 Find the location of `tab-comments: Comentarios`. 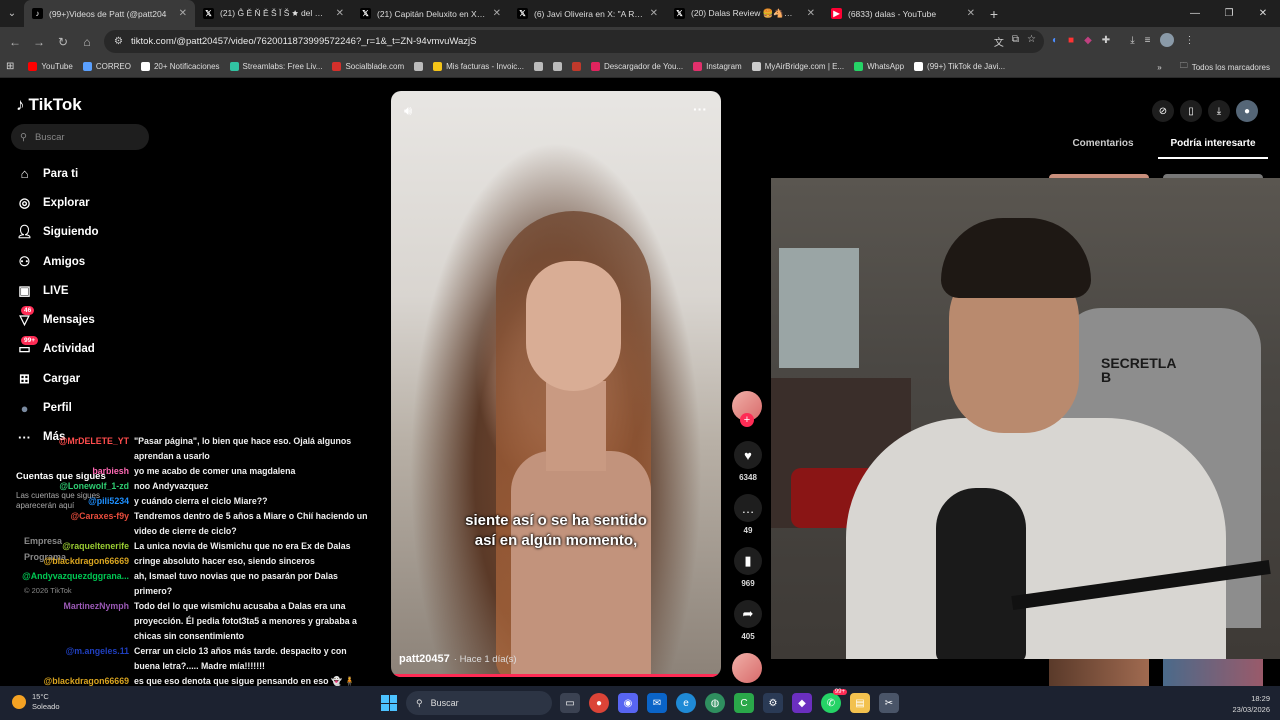

tab-comments: Comentarios is located at coordinates (1103, 145).